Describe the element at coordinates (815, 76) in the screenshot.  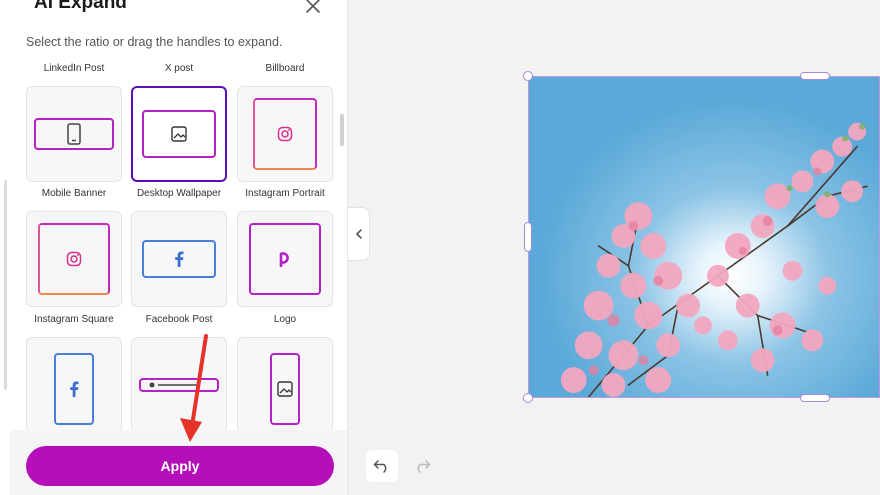
I see `resize-handle-top` at that location.